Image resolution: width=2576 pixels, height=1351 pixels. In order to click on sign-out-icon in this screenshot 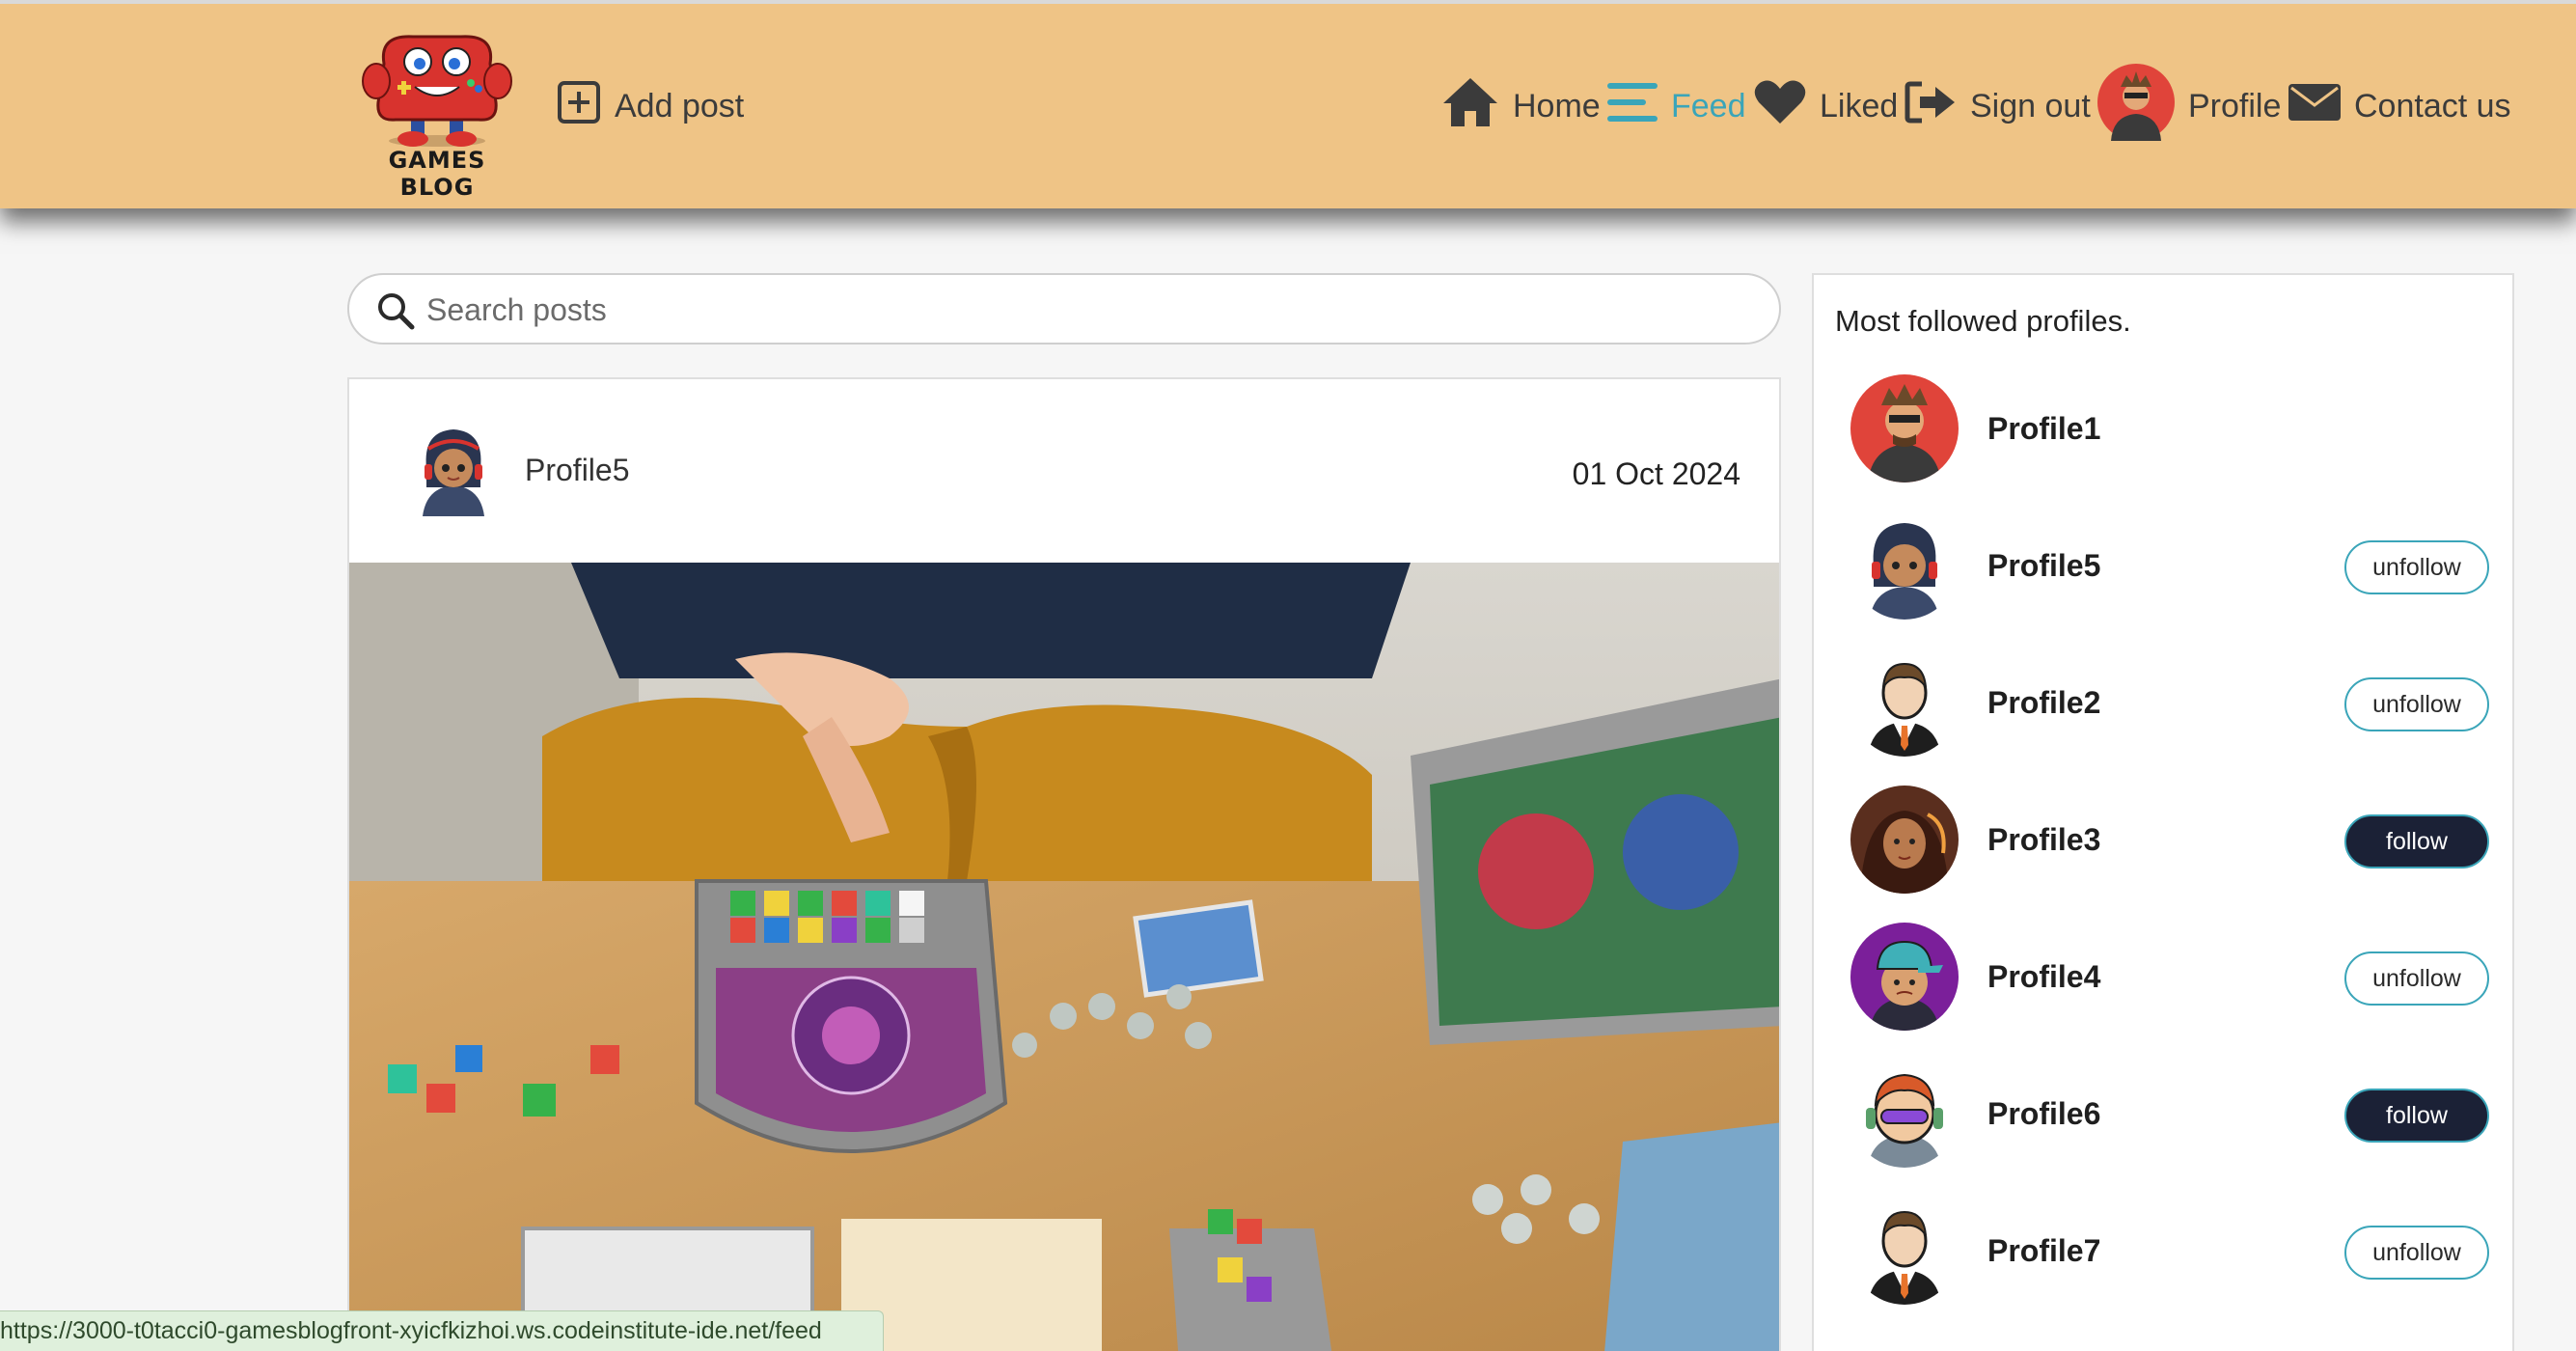, I will do `click(1931, 106)`.